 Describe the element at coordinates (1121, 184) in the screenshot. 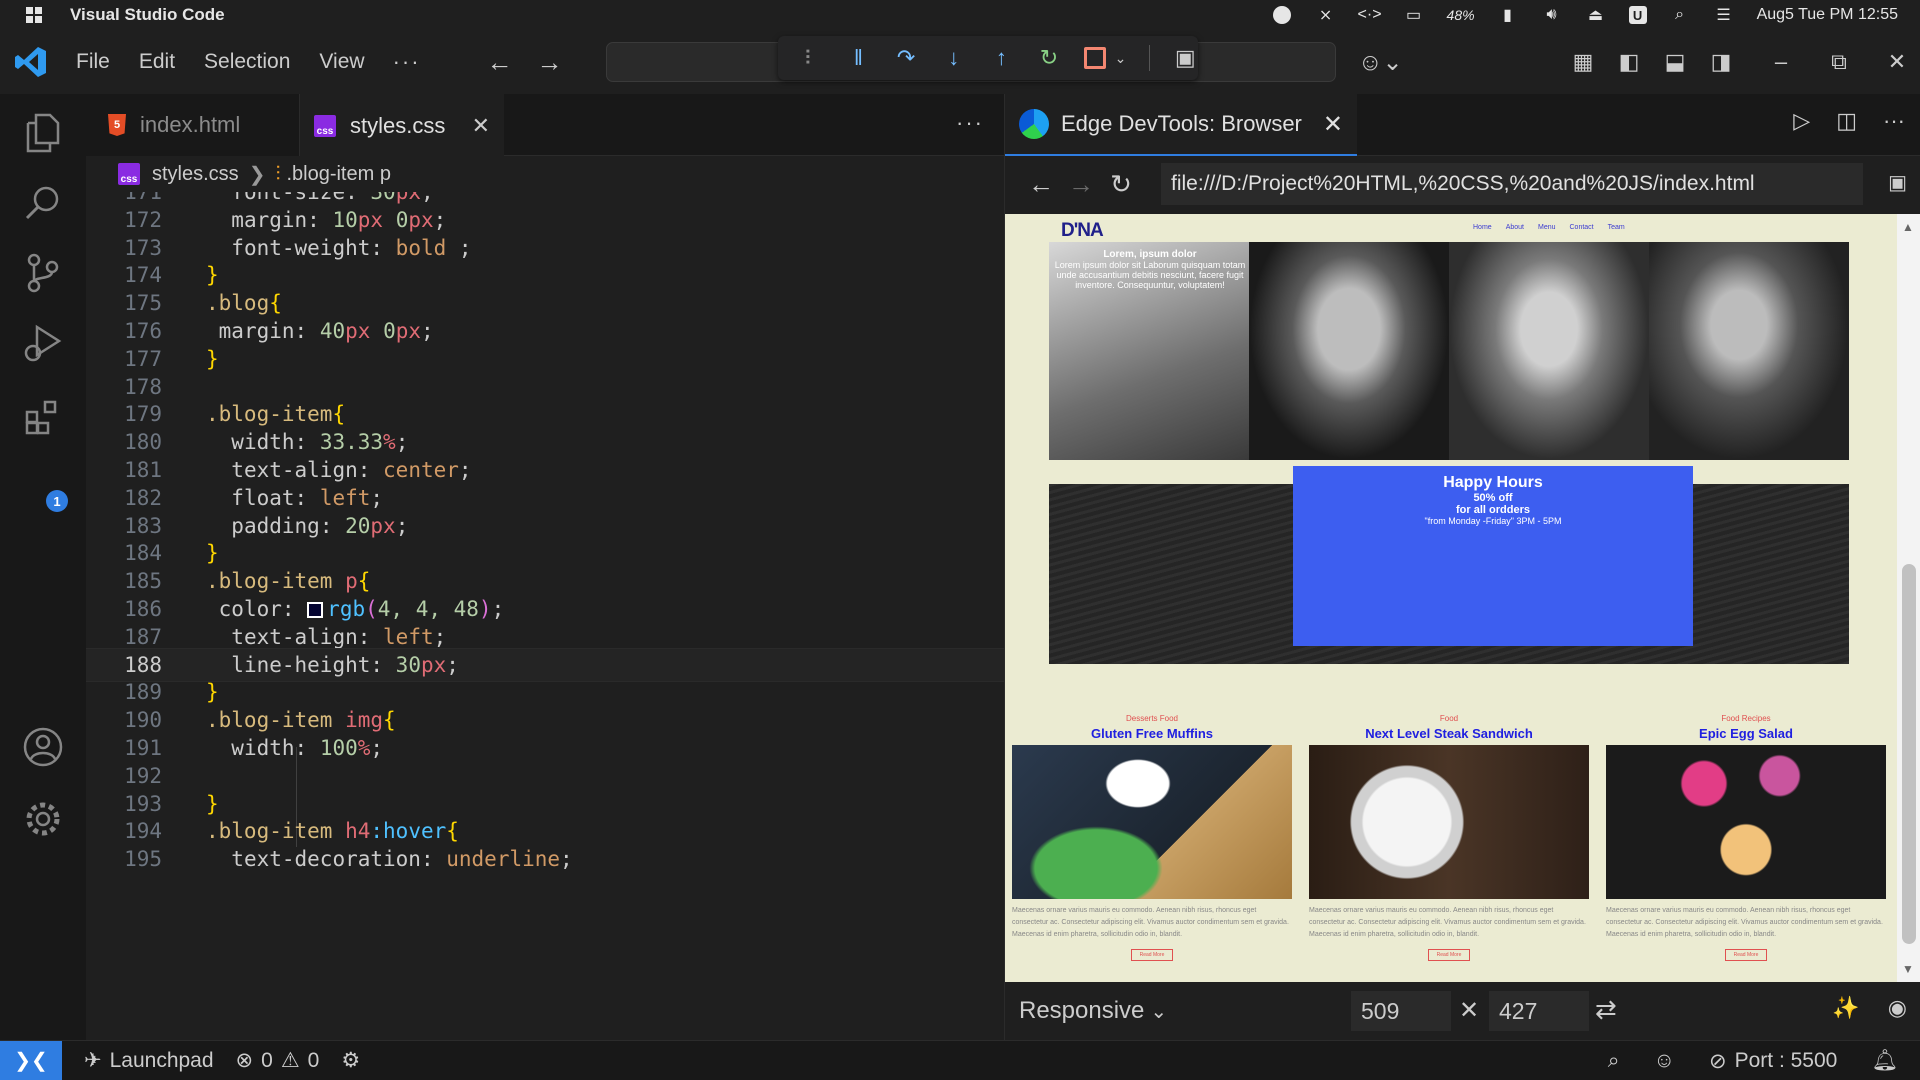

I see `browser-reload-icon: ↻` at that location.